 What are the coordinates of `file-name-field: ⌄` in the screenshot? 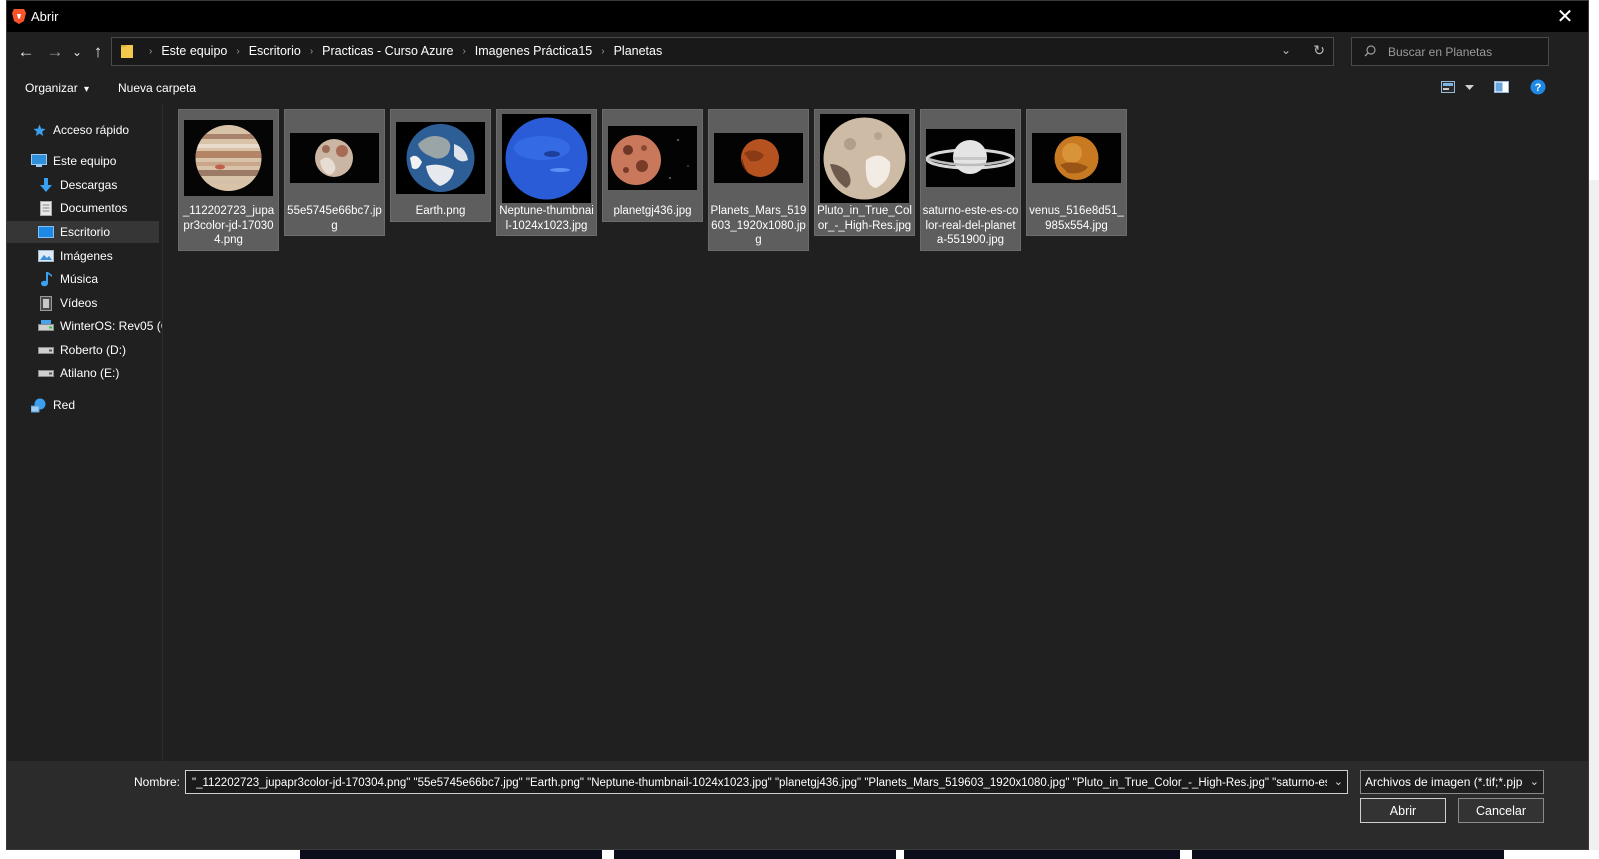 It's located at (766, 782).